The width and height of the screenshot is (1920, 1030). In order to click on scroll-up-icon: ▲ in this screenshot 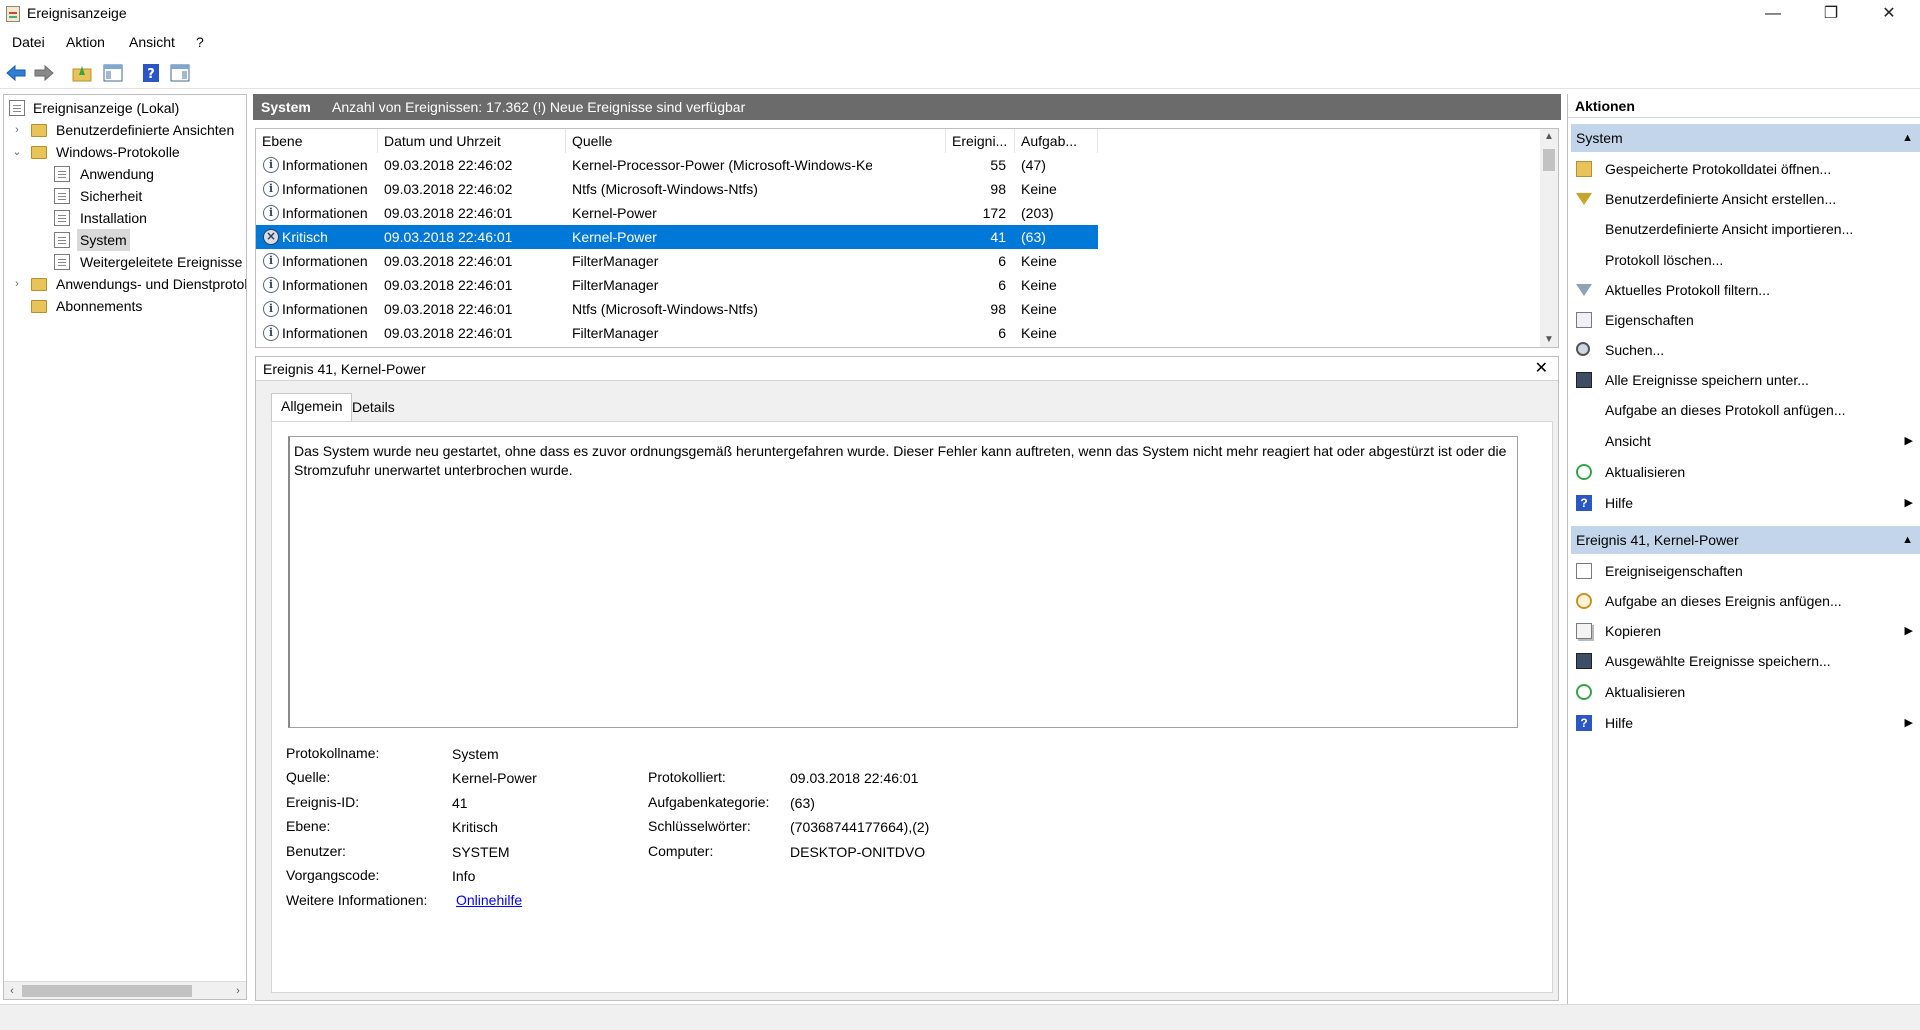, I will do `click(1549, 136)`.